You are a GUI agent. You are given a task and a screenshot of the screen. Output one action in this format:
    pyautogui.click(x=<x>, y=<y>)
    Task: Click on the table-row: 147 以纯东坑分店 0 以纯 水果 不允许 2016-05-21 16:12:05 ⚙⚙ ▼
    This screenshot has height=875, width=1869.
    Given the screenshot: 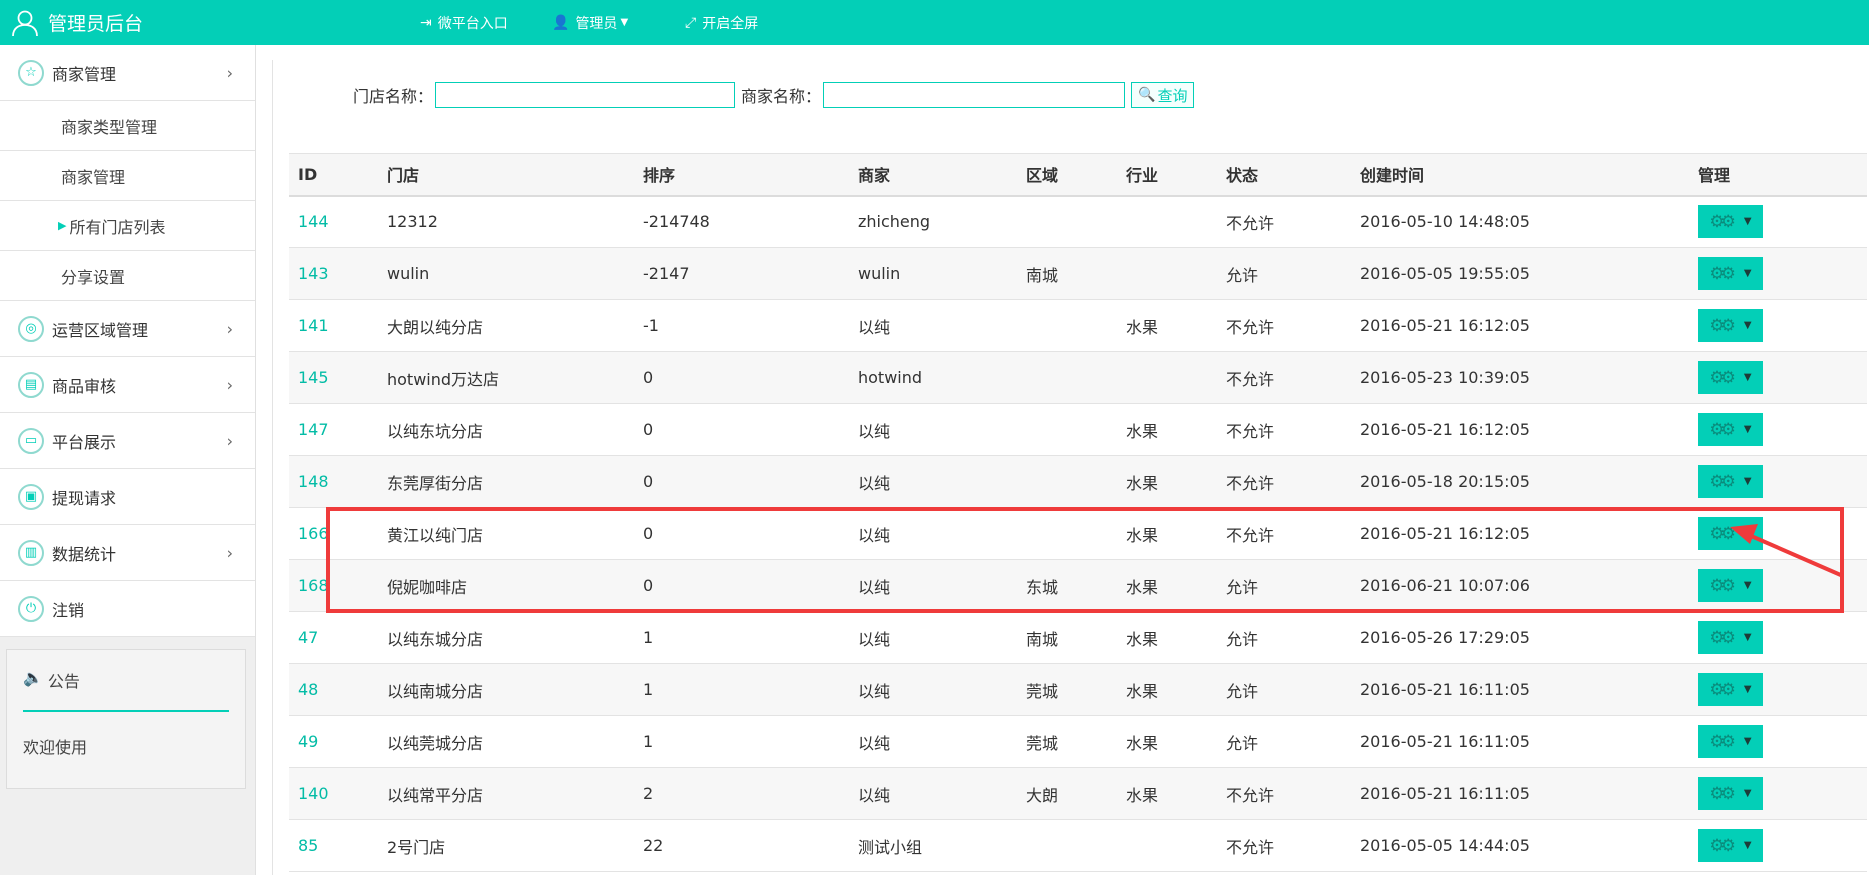 What is the action you would take?
    pyautogui.click(x=1078, y=430)
    